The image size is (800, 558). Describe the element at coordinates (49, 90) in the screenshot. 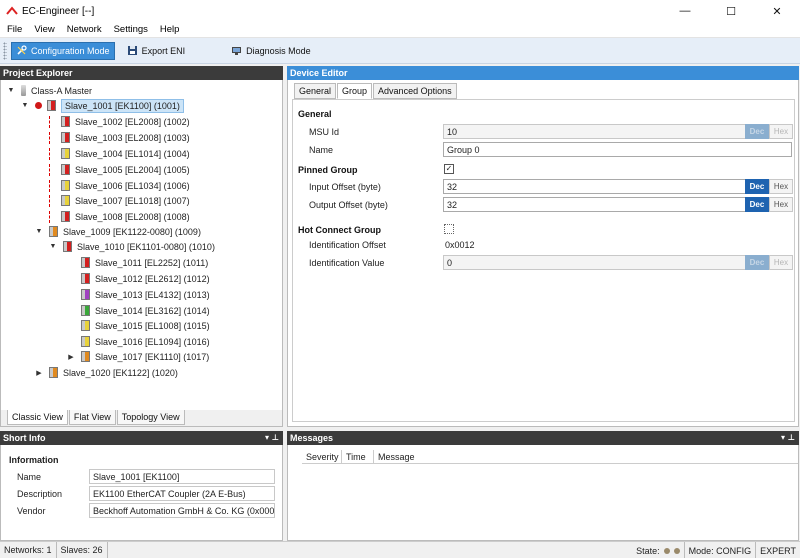

I see `tree-node: ▼ Class-A Master` at that location.